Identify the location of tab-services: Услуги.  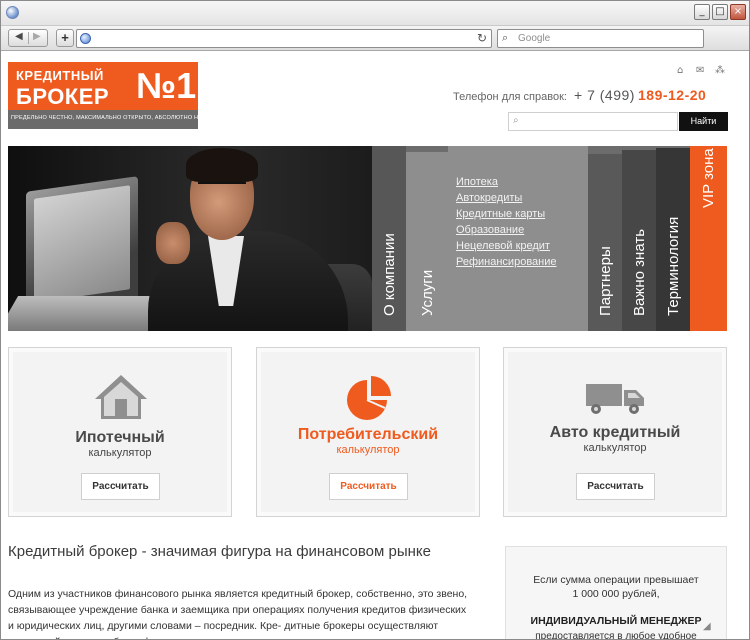
(427, 241).